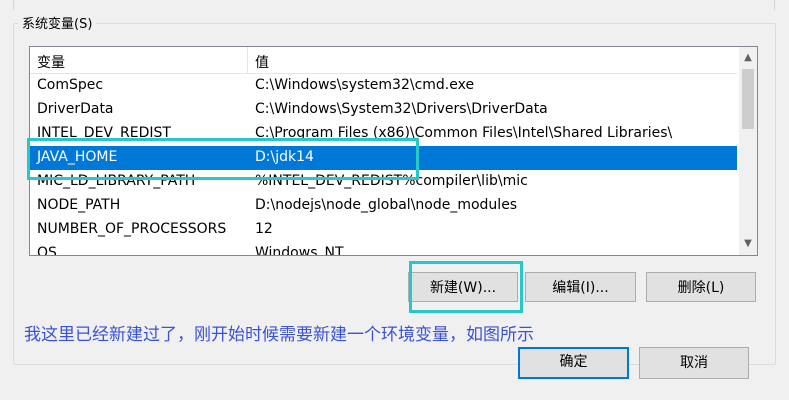  What do you see at coordinates (401, 109) in the screenshot?
I see `row-value: C:\Windows\System32\Drivers\DriverData` at bounding box center [401, 109].